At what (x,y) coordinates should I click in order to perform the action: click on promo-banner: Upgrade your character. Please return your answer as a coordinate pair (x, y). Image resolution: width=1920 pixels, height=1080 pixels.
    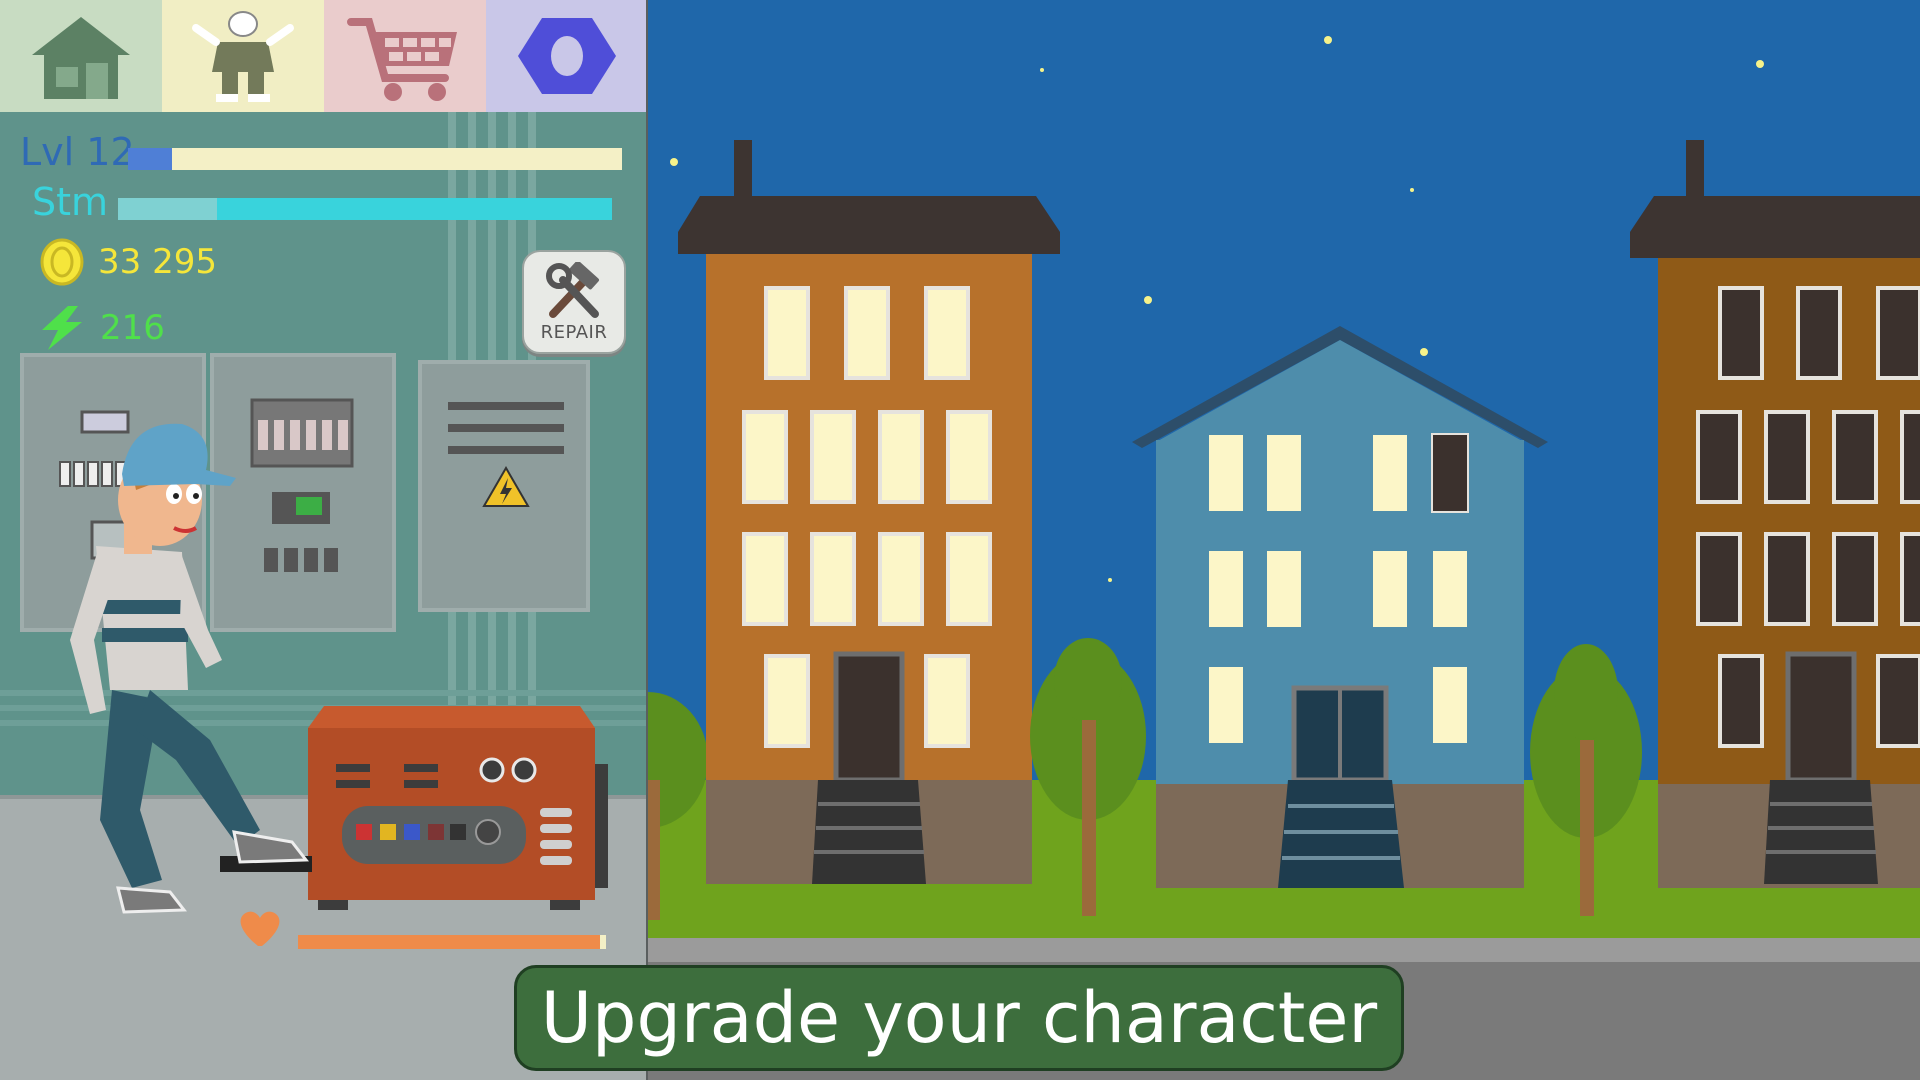
    Looking at the image, I should click on (959, 1018).